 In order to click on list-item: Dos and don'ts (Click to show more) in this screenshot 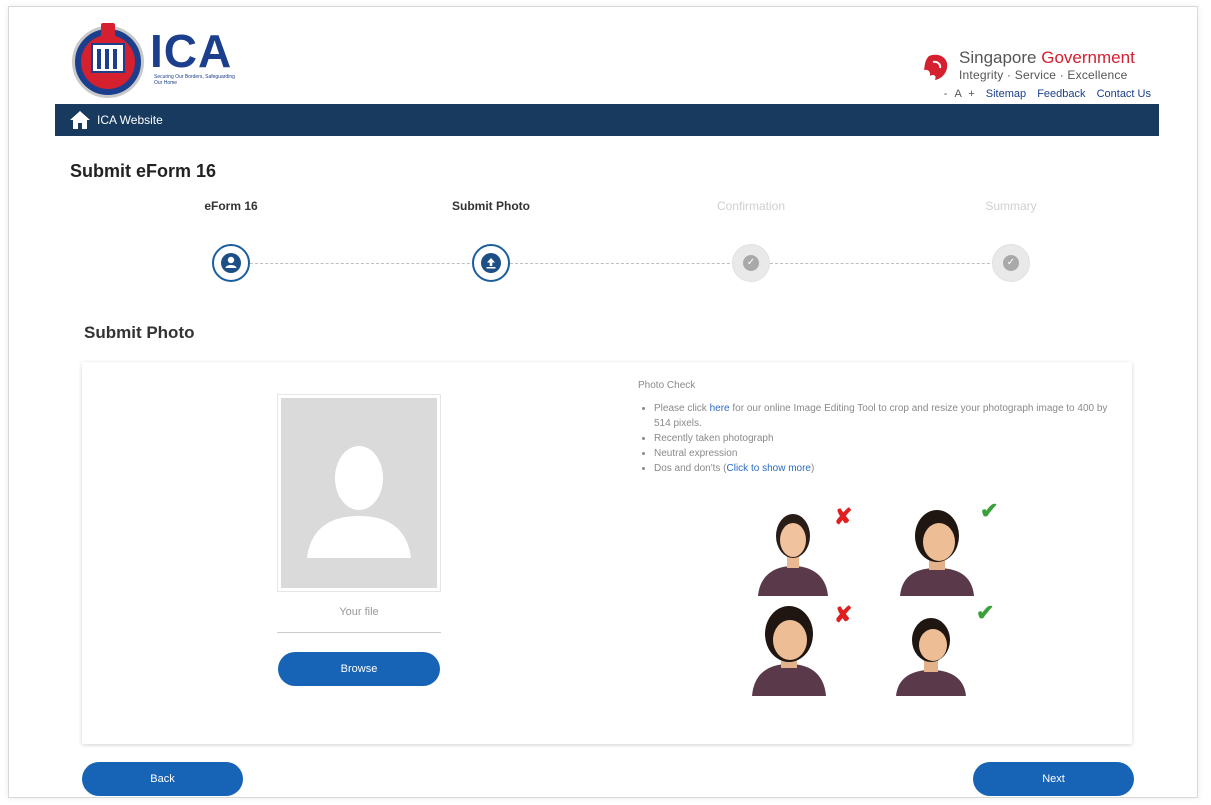, I will do `click(881, 468)`.